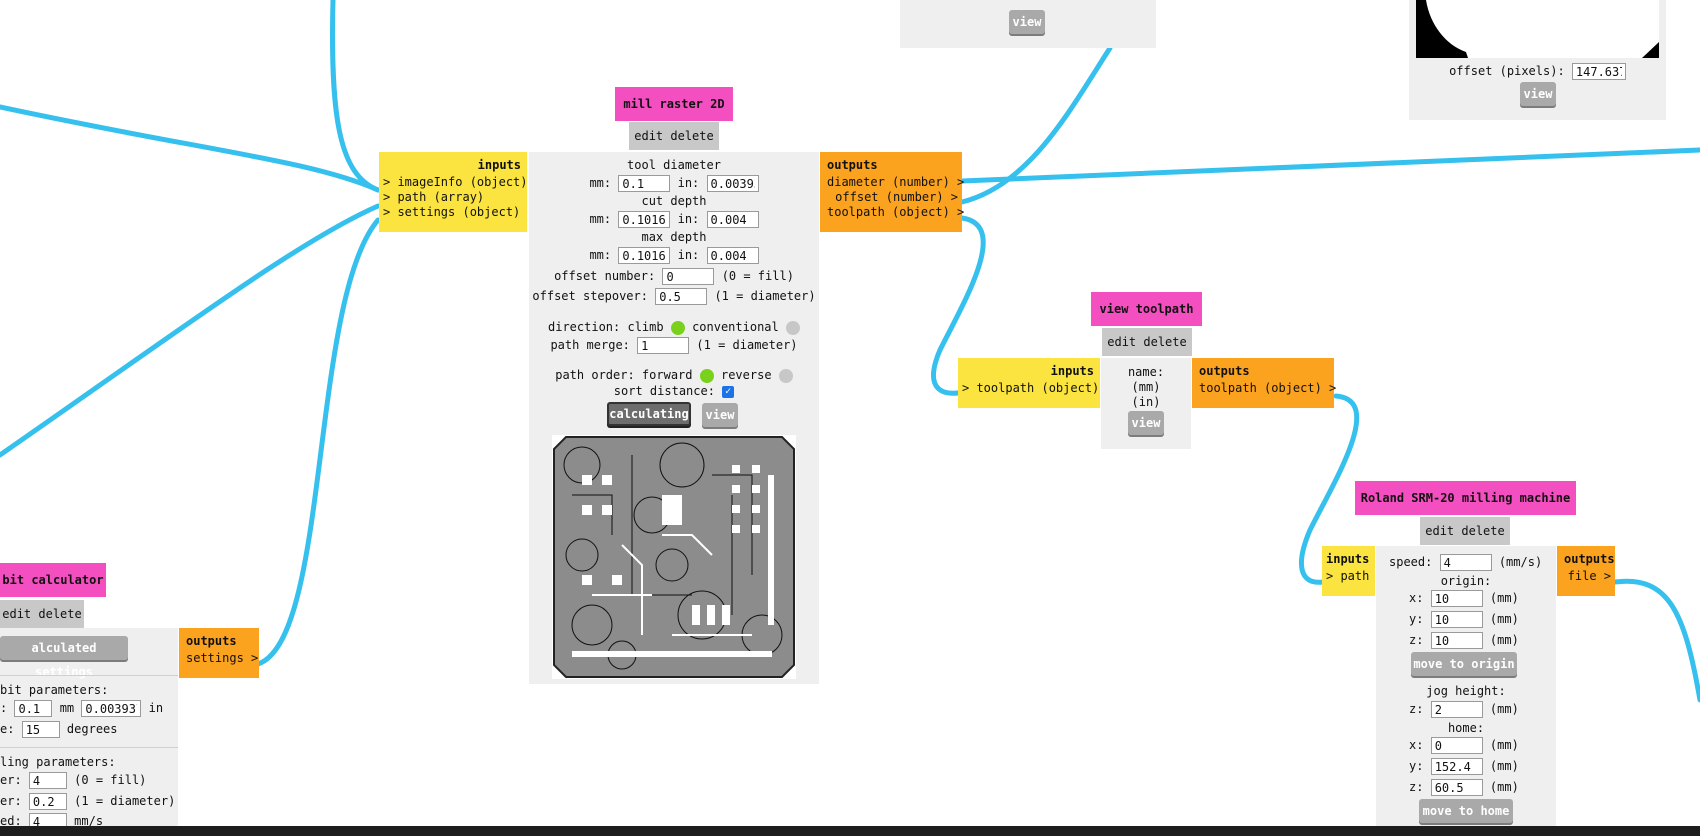  What do you see at coordinates (47, 801) in the screenshot?
I see `stepover-input` at bounding box center [47, 801].